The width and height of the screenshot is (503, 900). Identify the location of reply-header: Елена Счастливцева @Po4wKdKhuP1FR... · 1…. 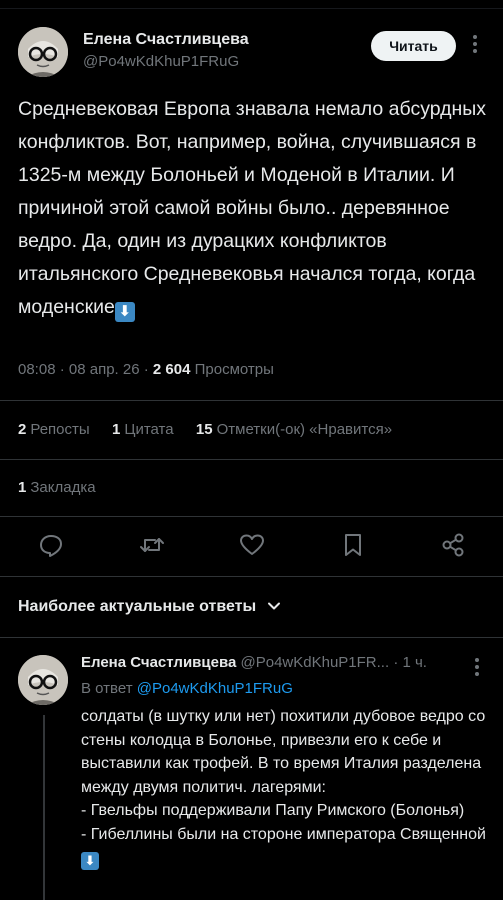
(271, 662).